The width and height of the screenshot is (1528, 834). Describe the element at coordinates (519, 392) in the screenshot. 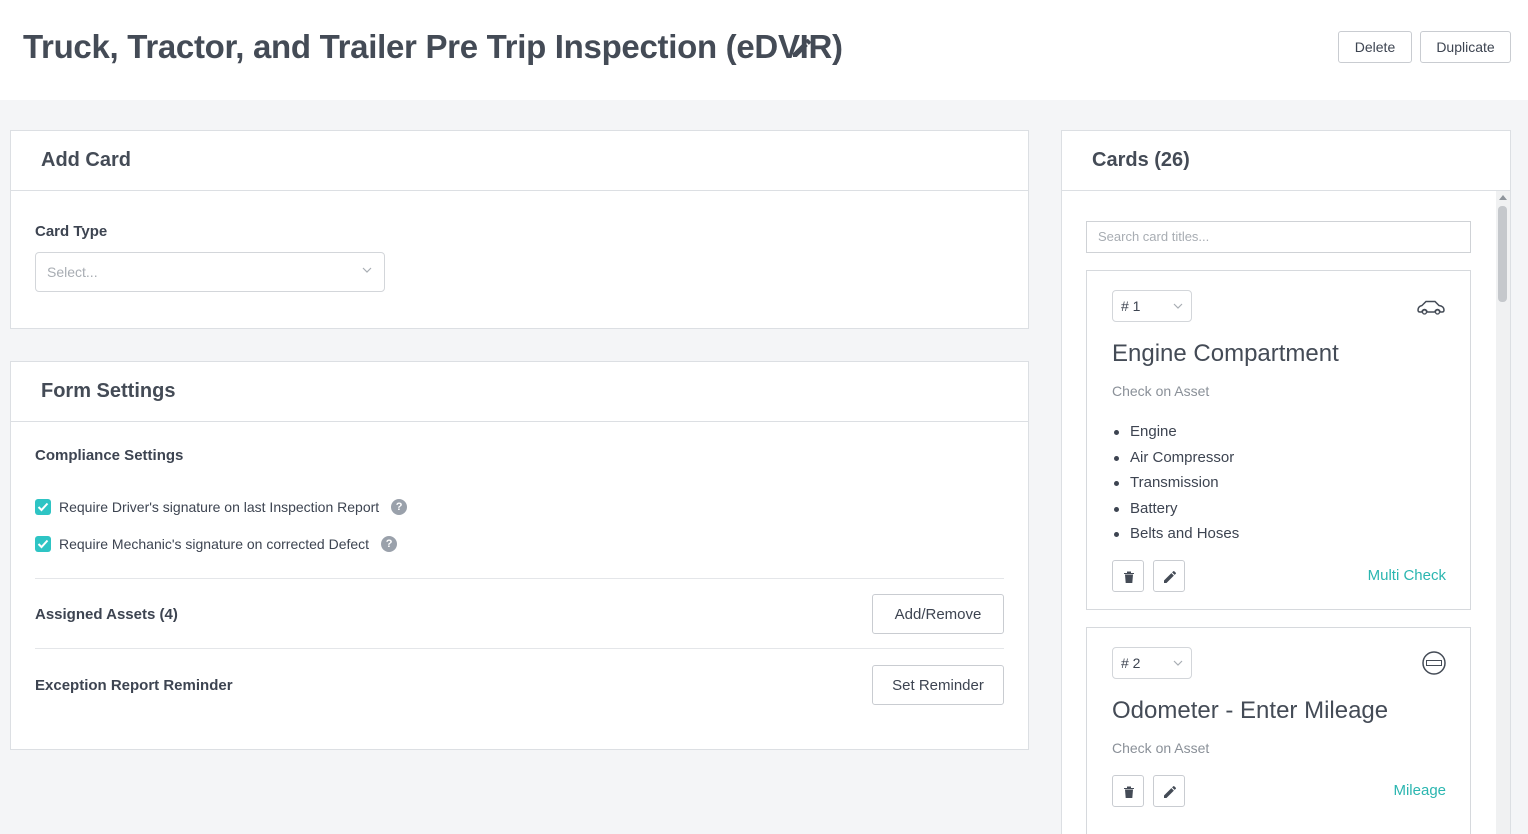

I see `form-settings-heading: Form Settings` at that location.